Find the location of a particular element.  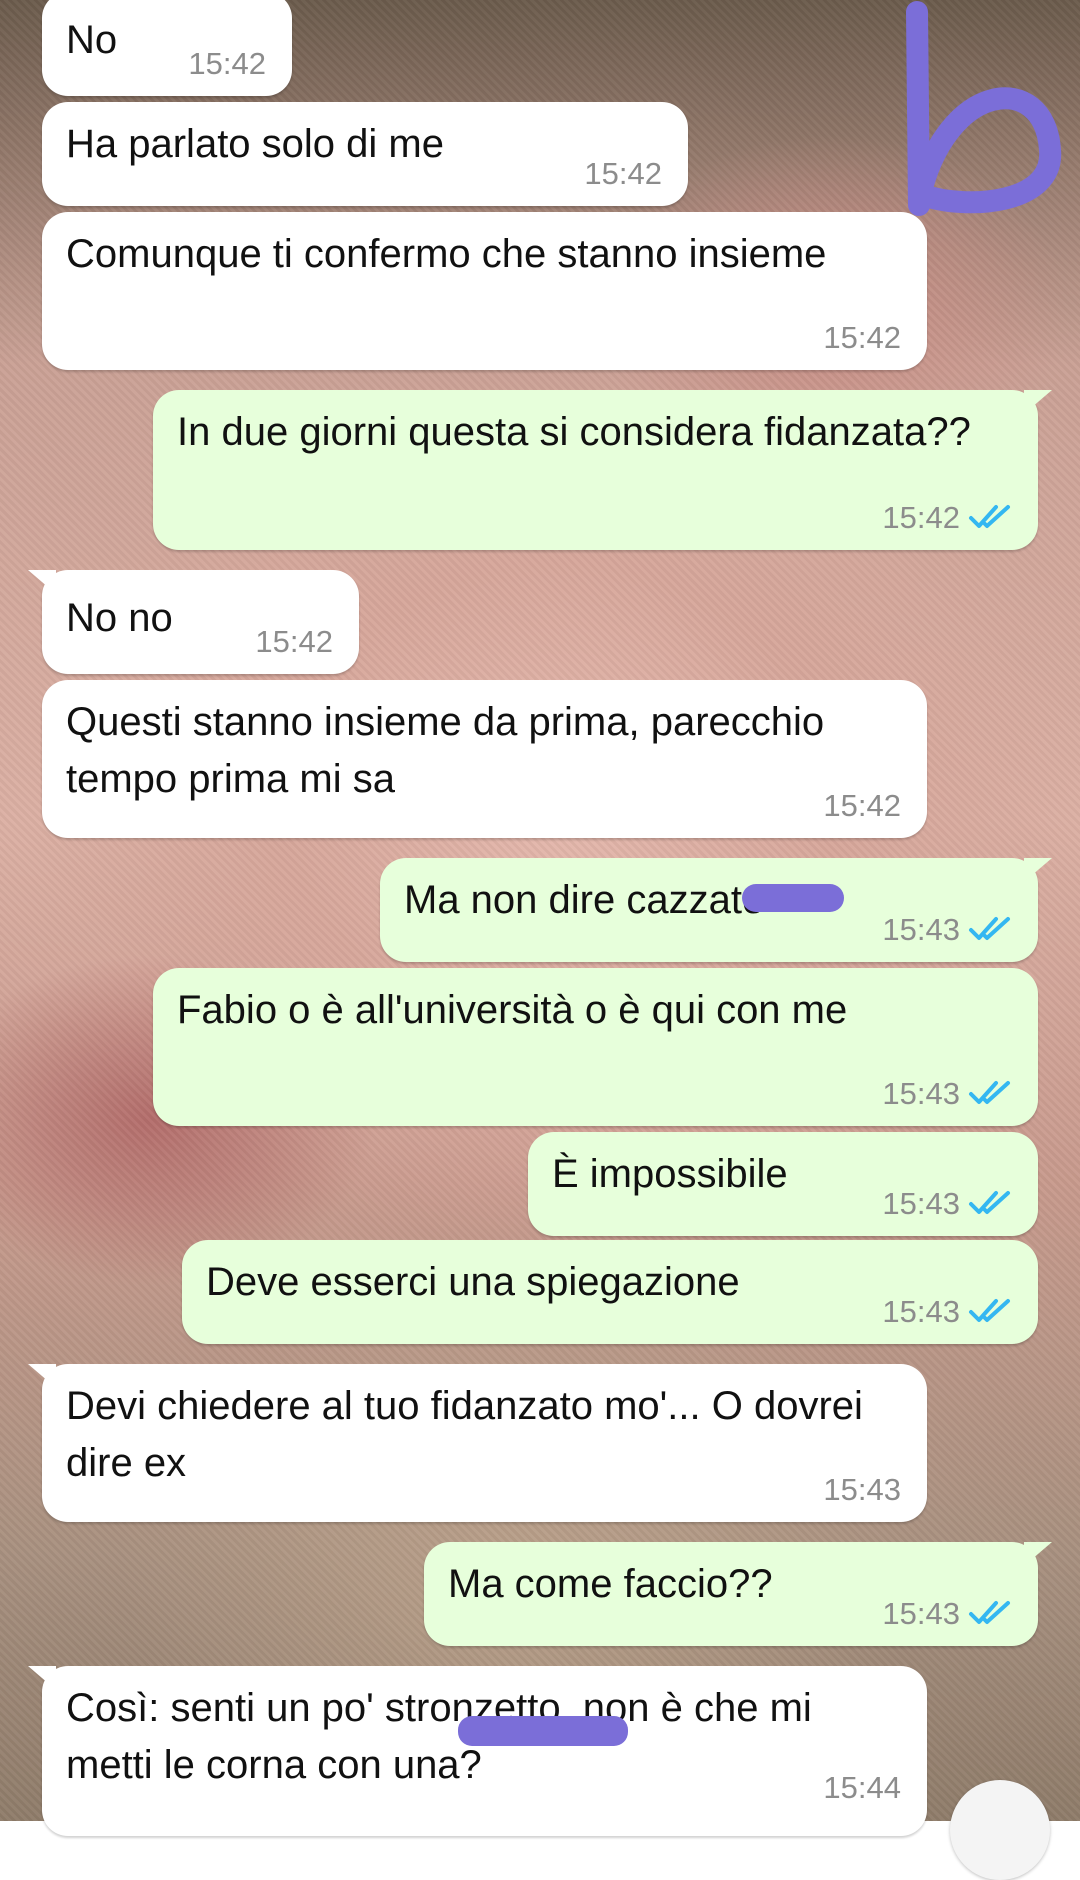

message-bubble-outgoing: Ma come faccio?? 15:43 is located at coordinates (738, 1594).